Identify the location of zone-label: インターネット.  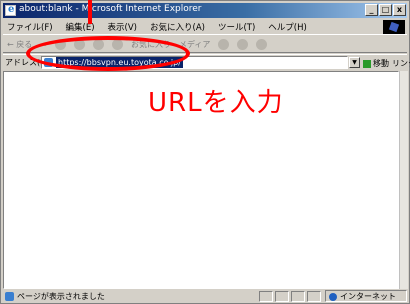
(368, 296).